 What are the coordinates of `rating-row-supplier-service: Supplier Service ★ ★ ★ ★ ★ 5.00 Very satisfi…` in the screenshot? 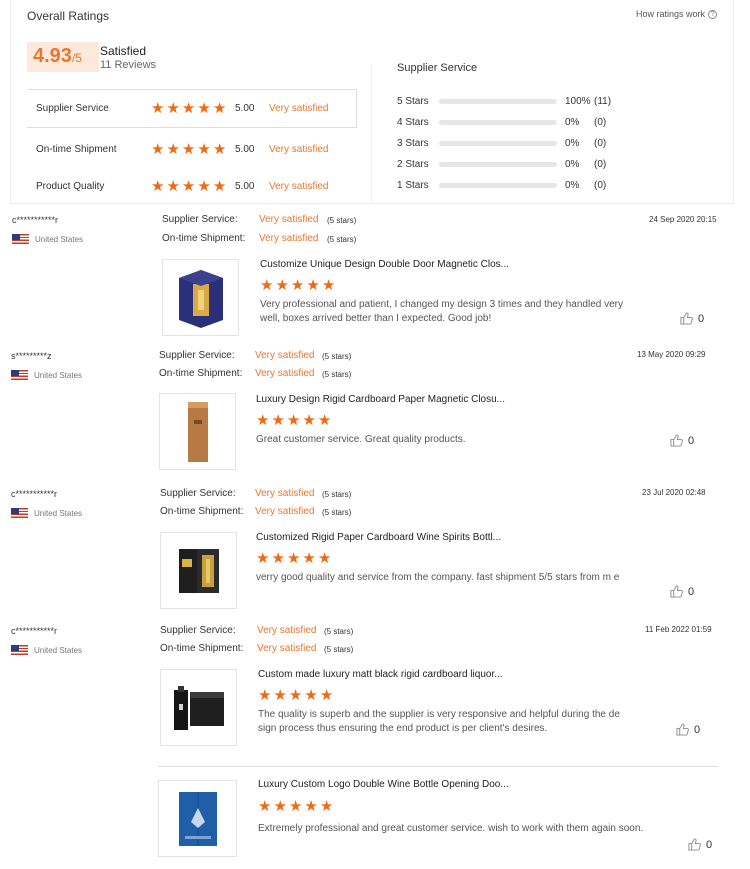 It's located at (192, 108).